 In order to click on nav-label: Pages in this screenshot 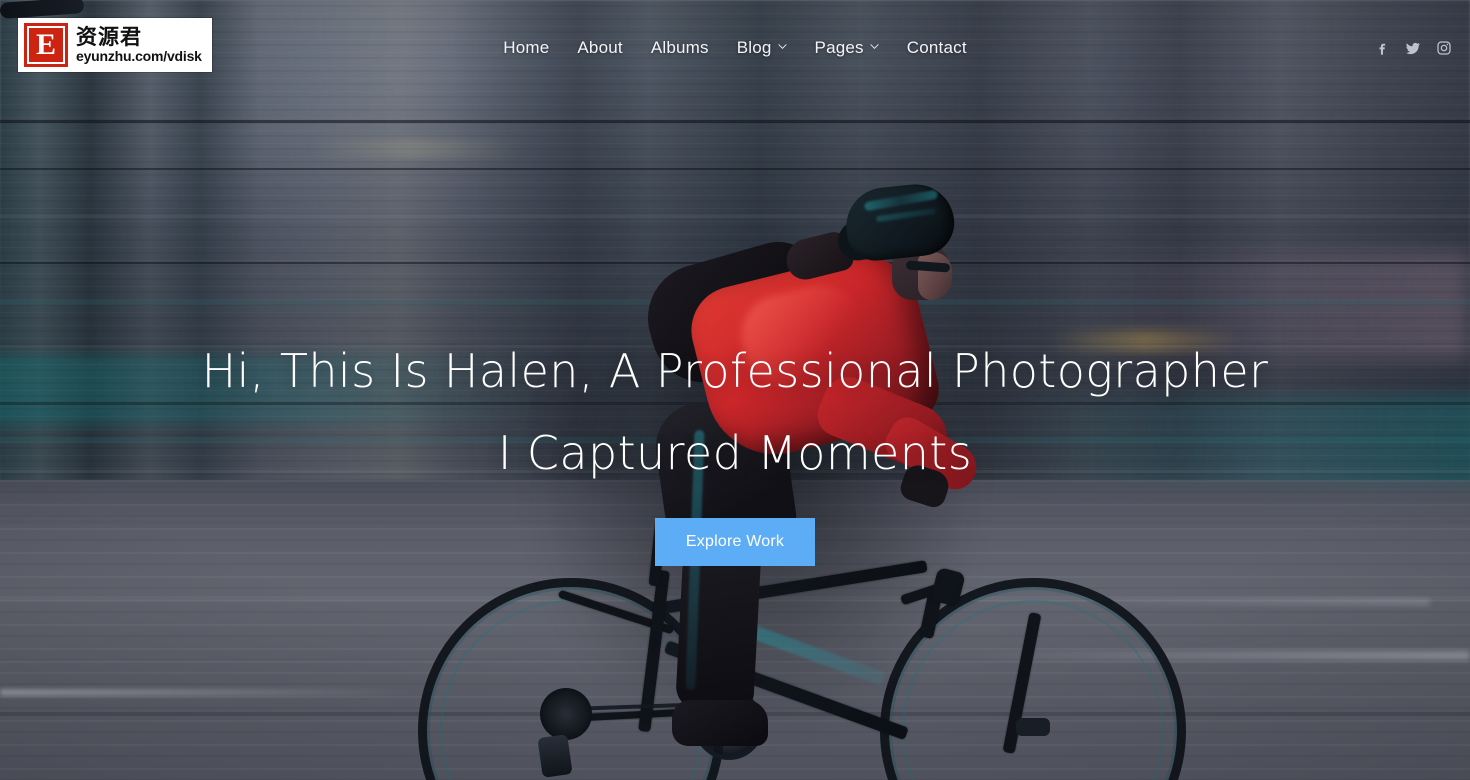, I will do `click(839, 47)`.